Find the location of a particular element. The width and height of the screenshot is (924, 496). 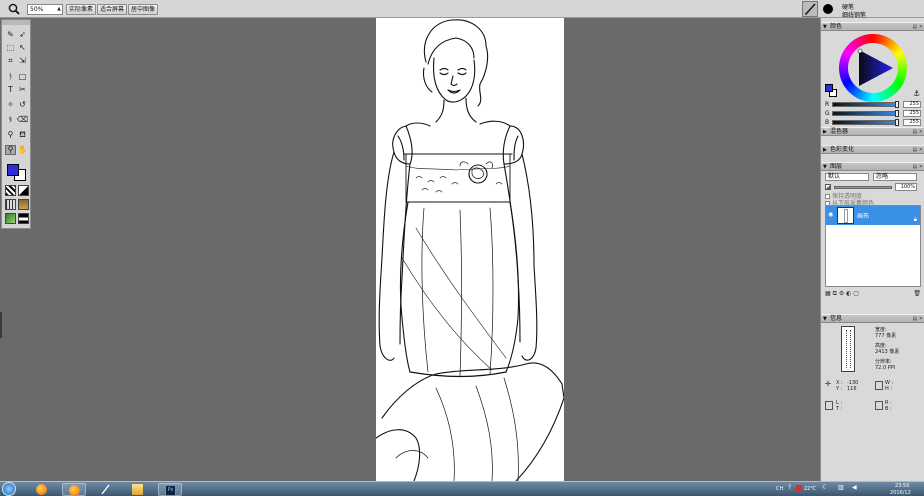

lock-icon: 🔒︎ is located at coordinates (915, 220).